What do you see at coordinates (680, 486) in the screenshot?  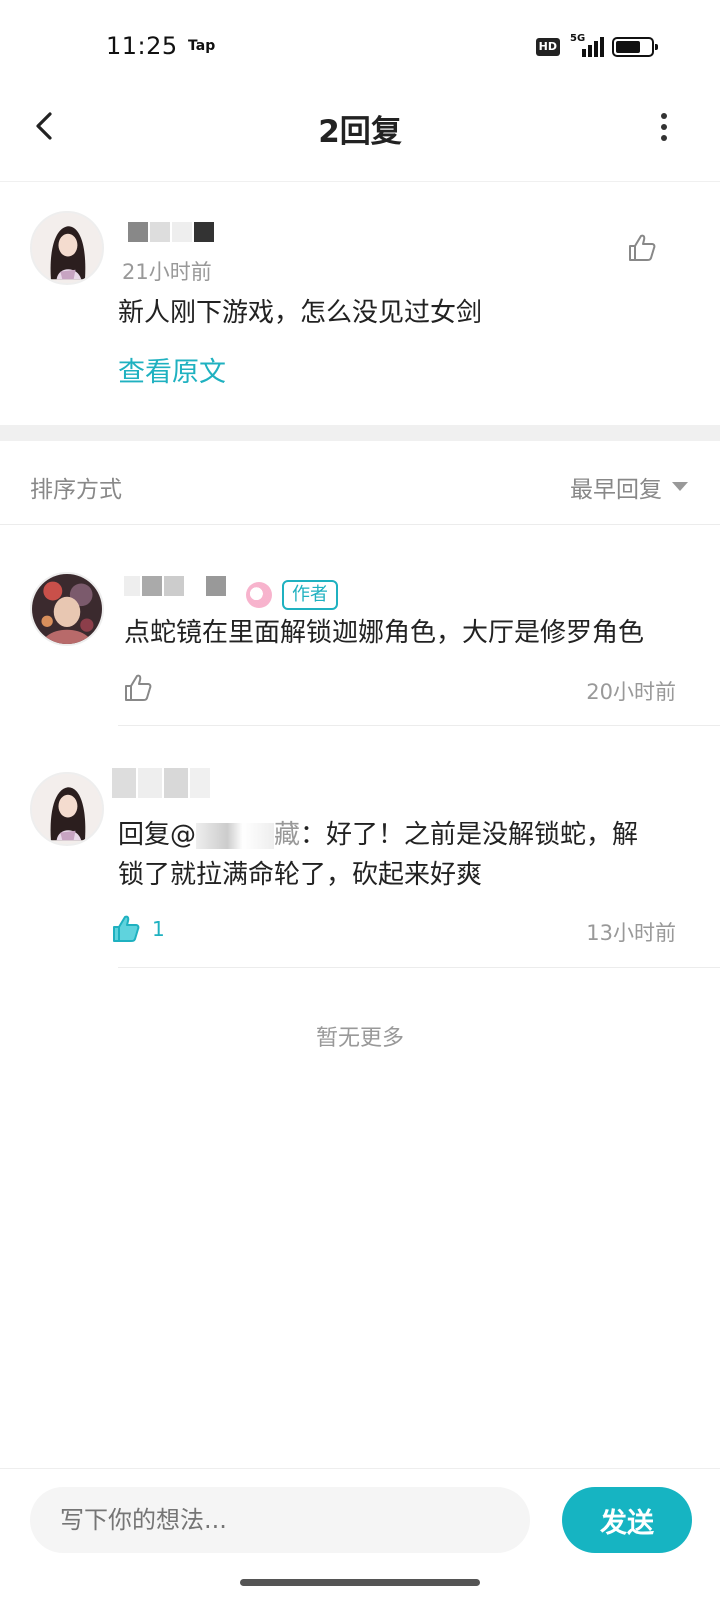 I see `caret-down-icon` at bounding box center [680, 486].